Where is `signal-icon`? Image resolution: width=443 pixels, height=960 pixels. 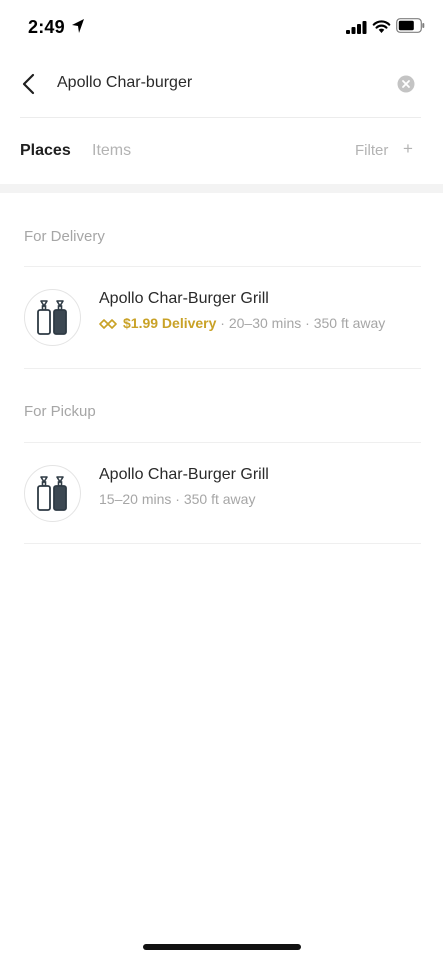 signal-icon is located at coordinates (356, 27).